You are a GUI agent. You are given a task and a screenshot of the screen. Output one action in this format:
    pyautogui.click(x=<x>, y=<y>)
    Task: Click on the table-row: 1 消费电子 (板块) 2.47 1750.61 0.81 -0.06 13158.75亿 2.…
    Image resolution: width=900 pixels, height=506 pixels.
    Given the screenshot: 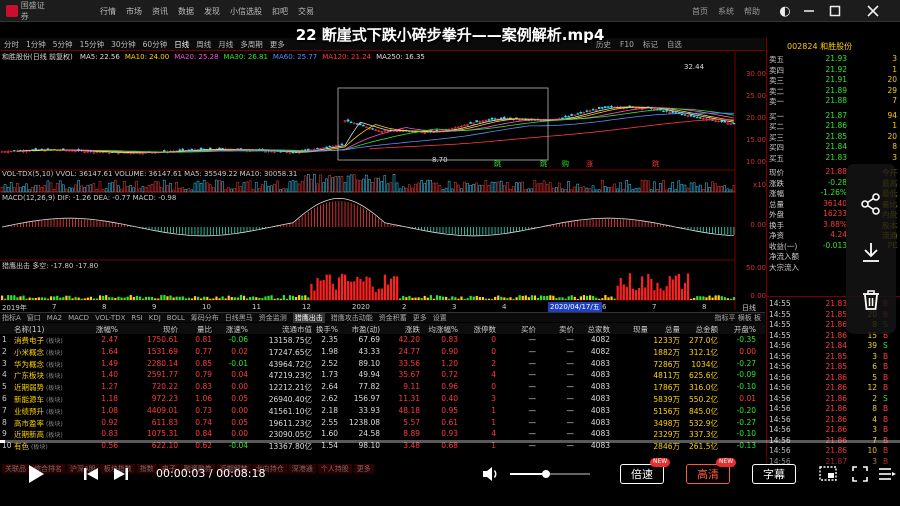 What is the action you would take?
    pyautogui.click(x=382, y=341)
    